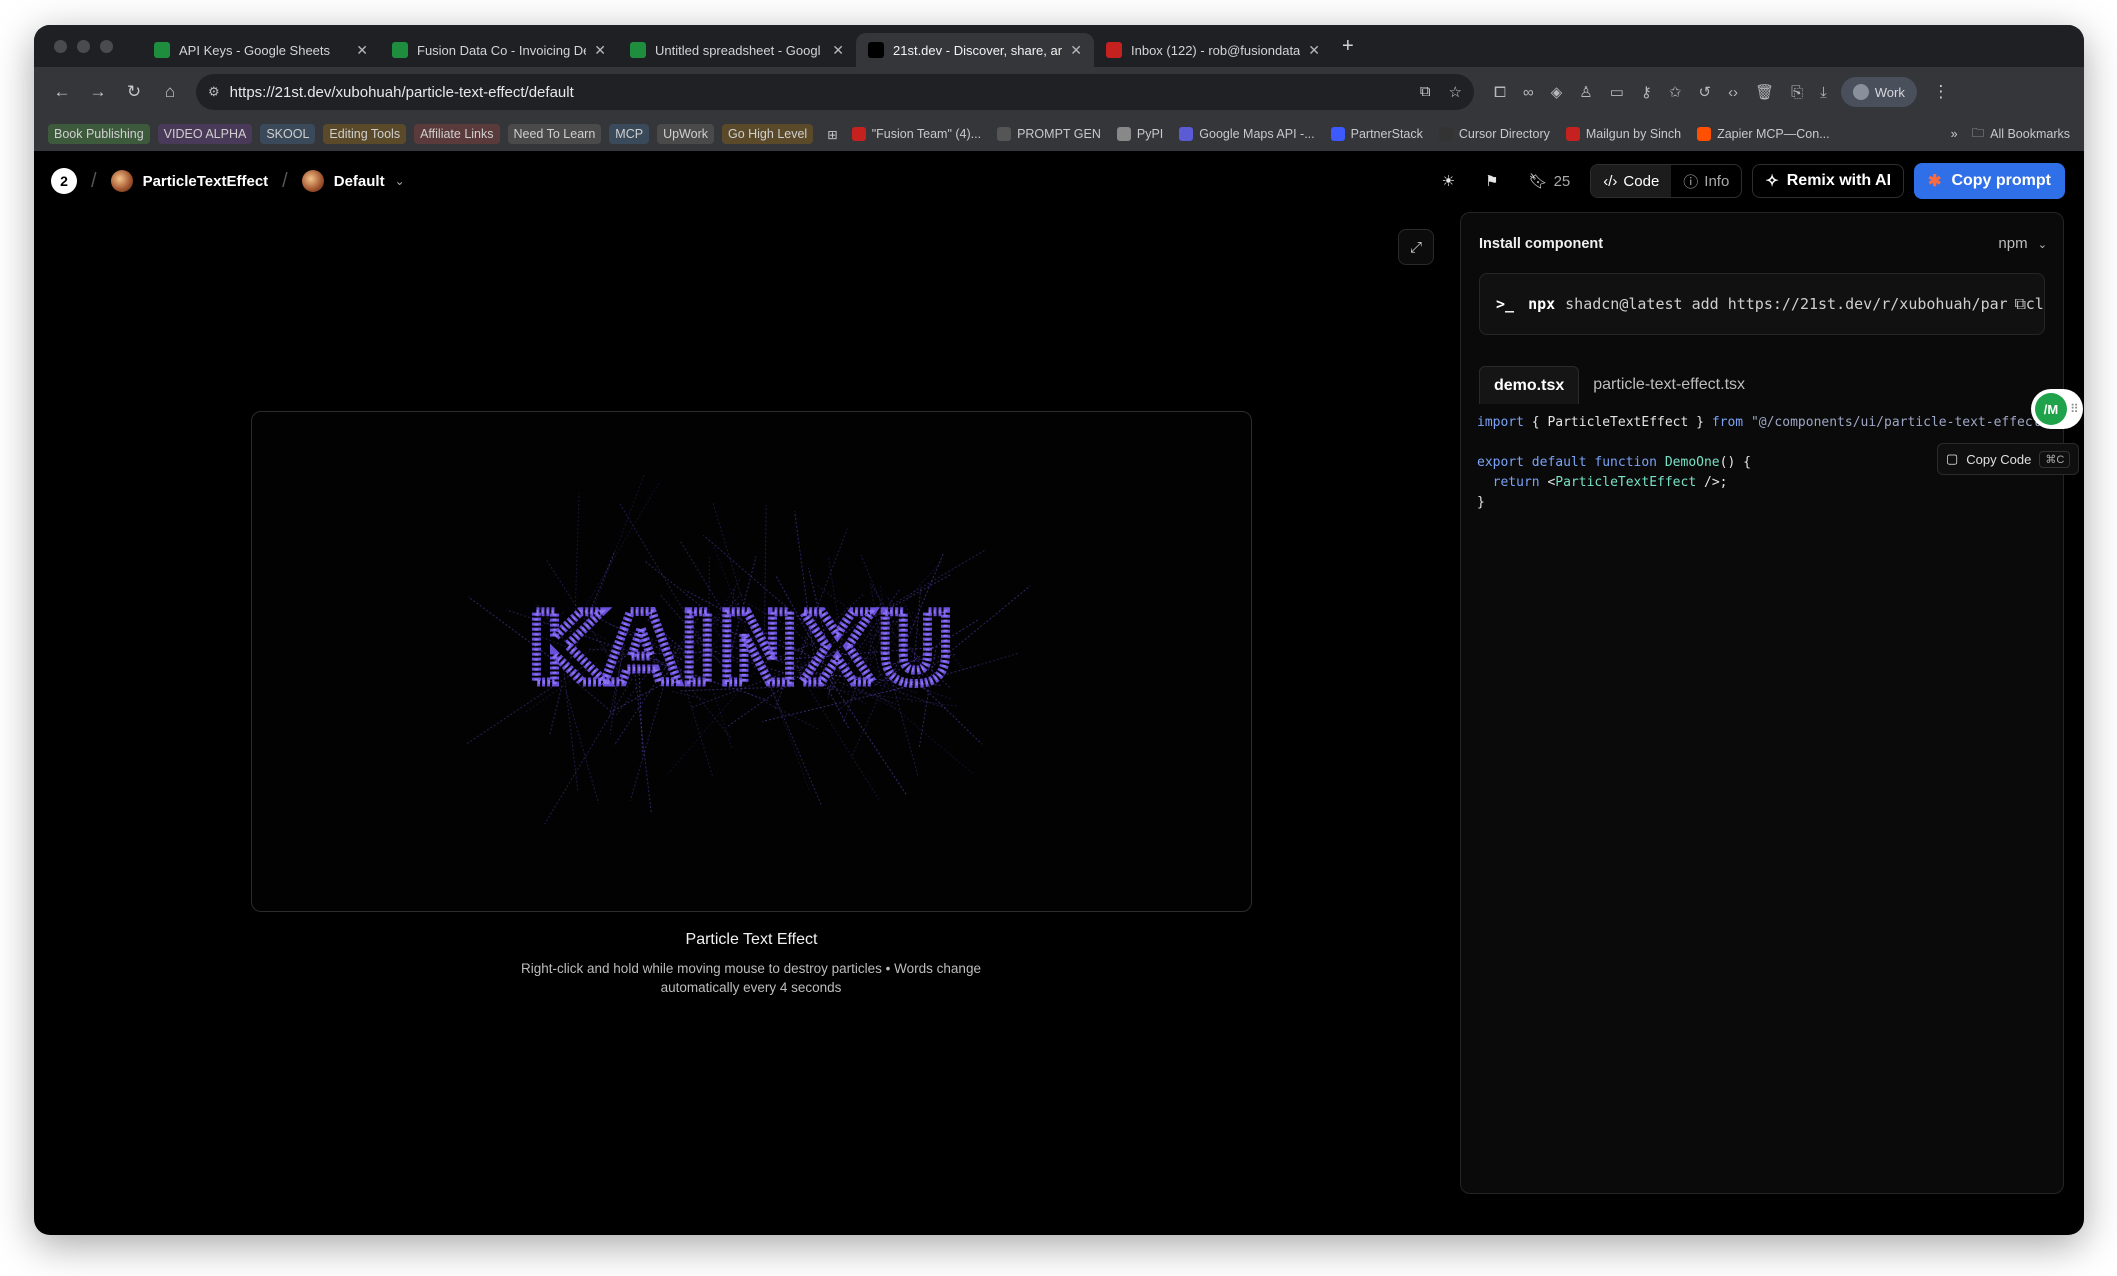 Image resolution: width=2117 pixels, height=1276 pixels. What do you see at coordinates (1542, 304) in the screenshot?
I see `command-tool: npx` at bounding box center [1542, 304].